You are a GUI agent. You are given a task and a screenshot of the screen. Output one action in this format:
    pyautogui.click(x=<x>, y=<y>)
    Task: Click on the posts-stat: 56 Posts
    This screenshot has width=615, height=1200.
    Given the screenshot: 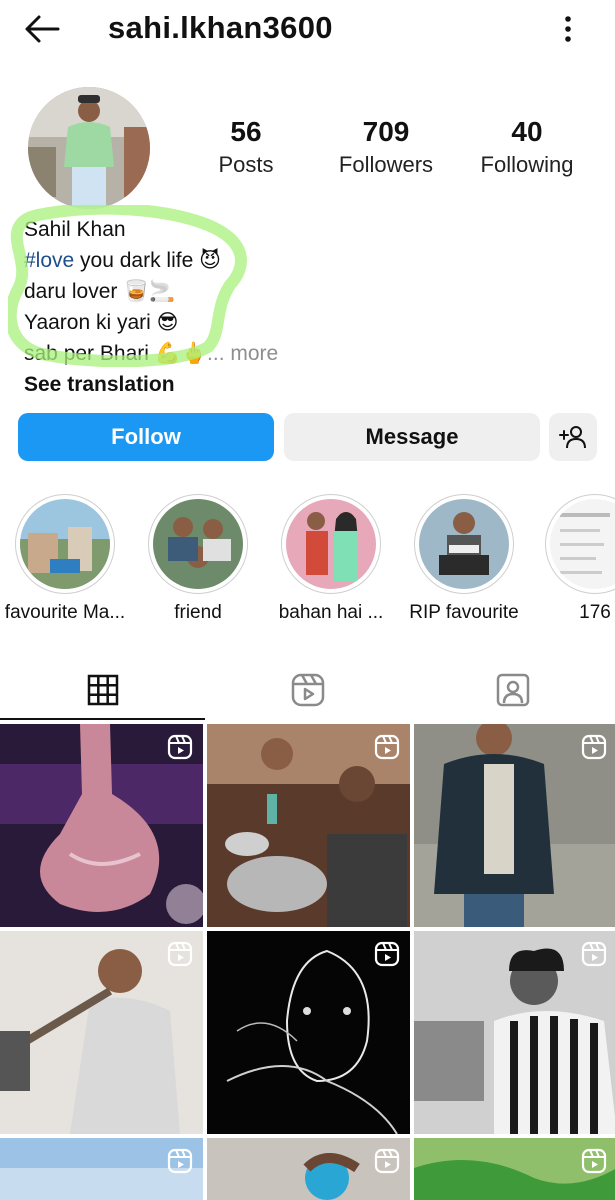 What is the action you would take?
    pyautogui.click(x=246, y=147)
    